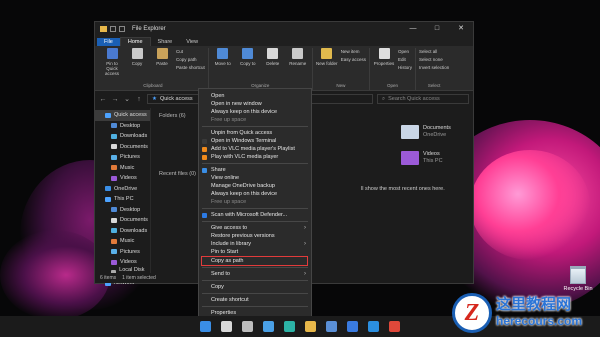  What do you see at coordinates (122, 115) in the screenshot?
I see `sidebar-item: Quick access` at bounding box center [122, 115].